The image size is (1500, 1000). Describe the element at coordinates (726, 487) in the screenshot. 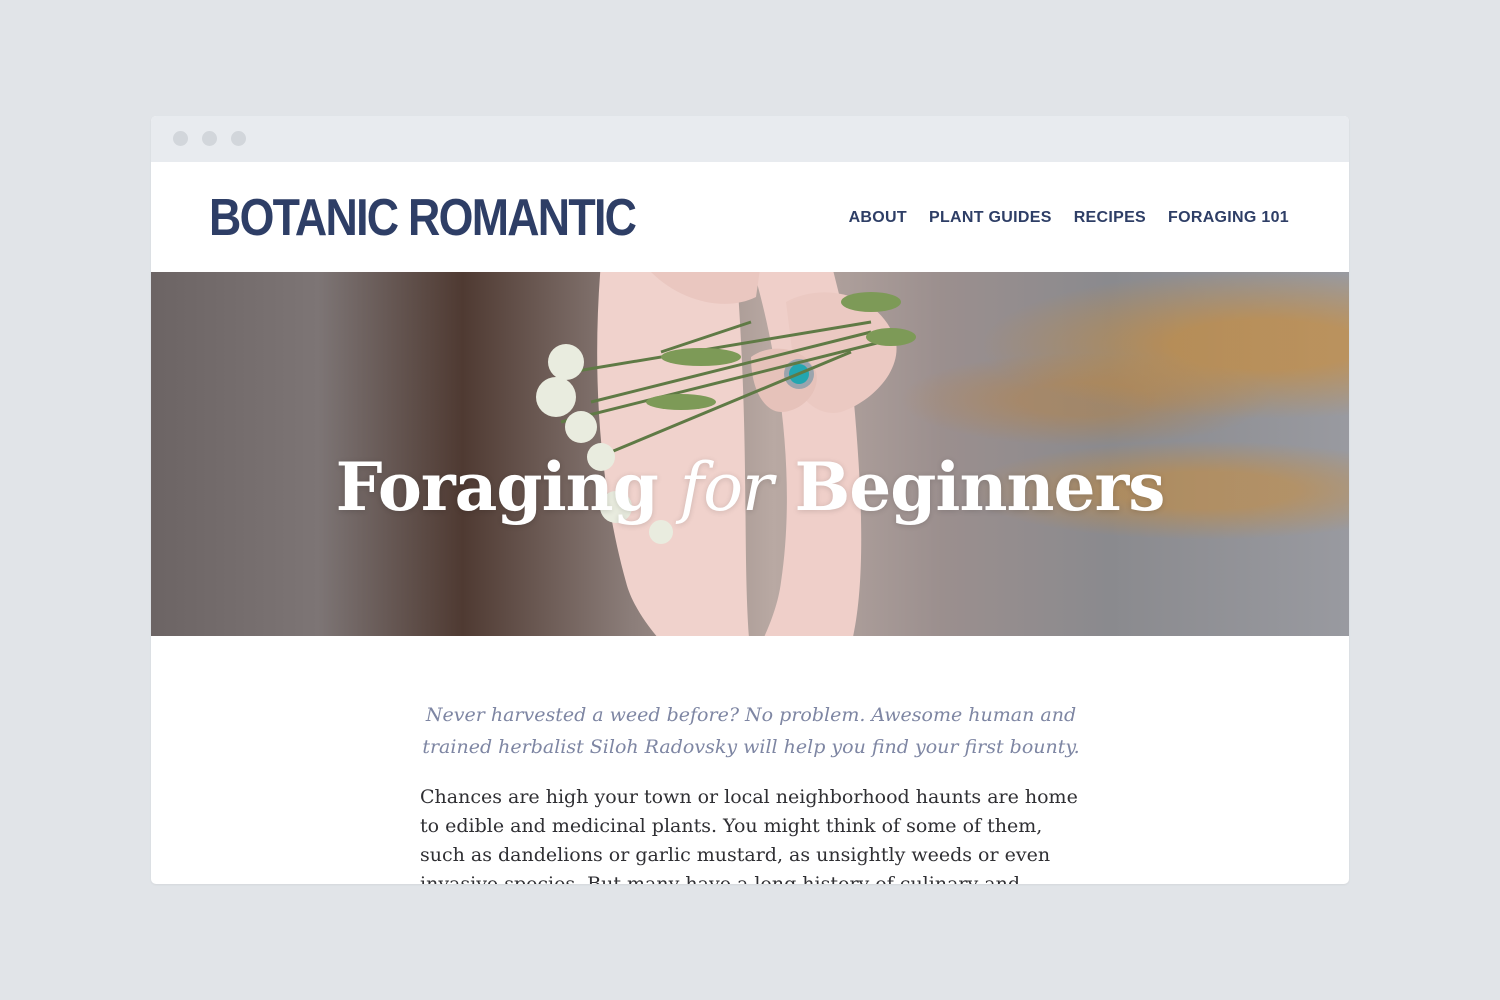

I see `hero-title-em: for` at that location.